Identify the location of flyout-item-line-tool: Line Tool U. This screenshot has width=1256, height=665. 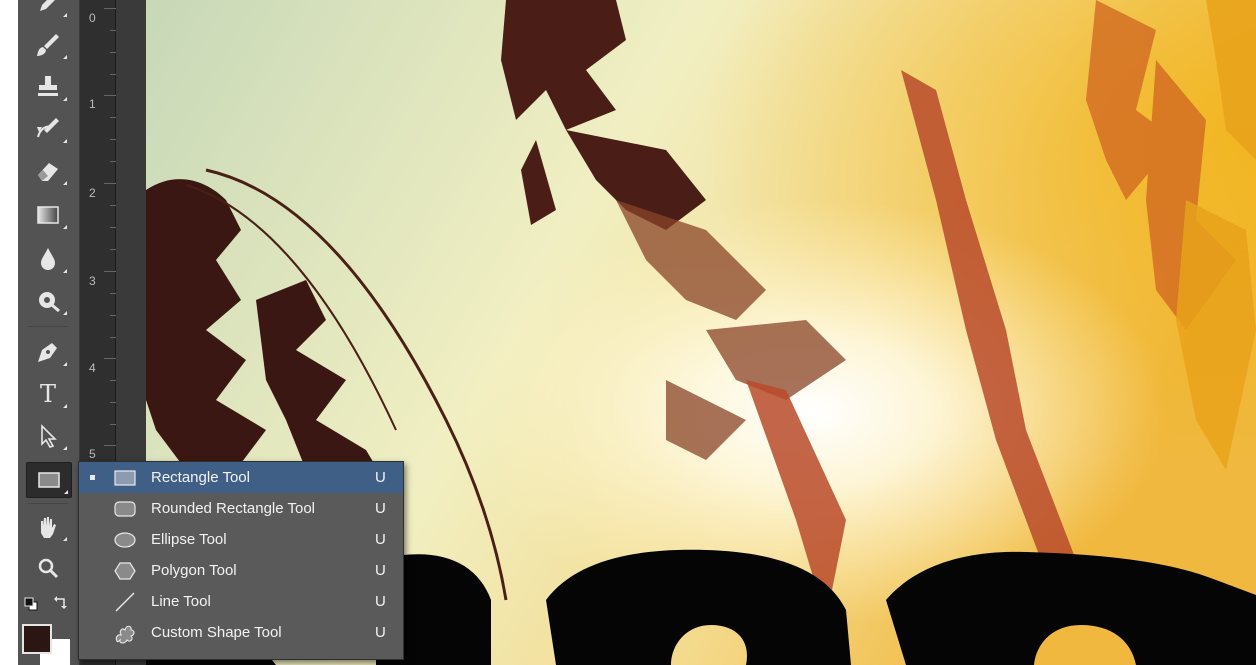
(241, 601).